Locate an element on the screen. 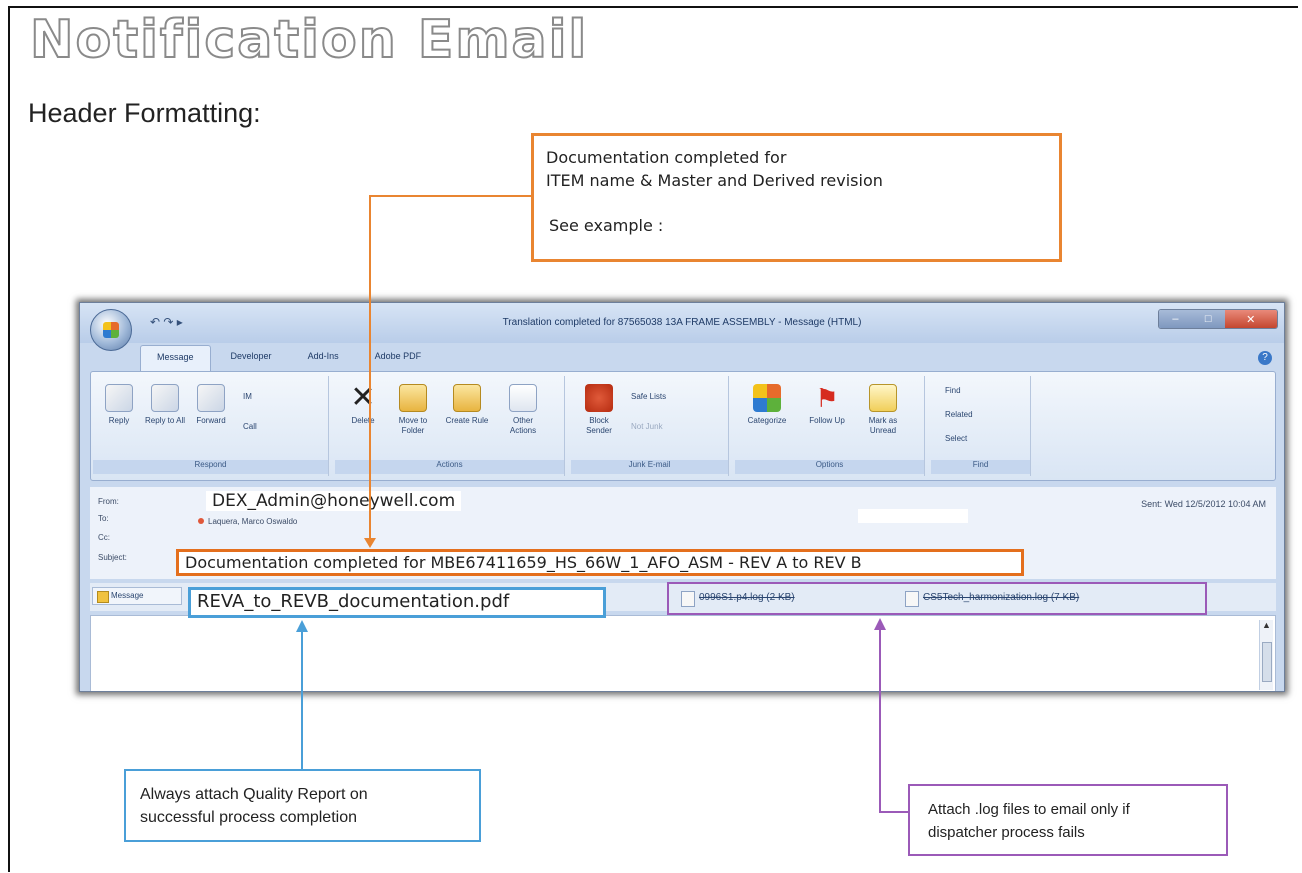 The height and width of the screenshot is (873, 1302). block-sender-button: Block Sender is located at coordinates (599, 410).